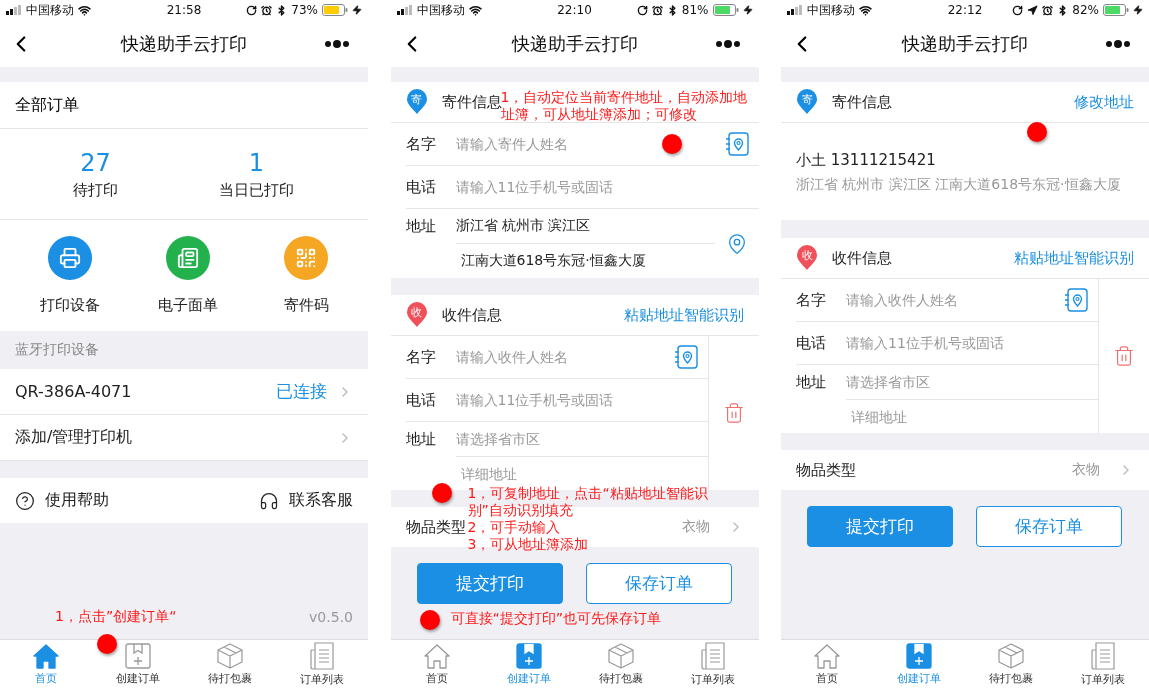 The width and height of the screenshot is (1149, 689). What do you see at coordinates (306, 258) in the screenshot?
I see `qr-code-icon` at bounding box center [306, 258].